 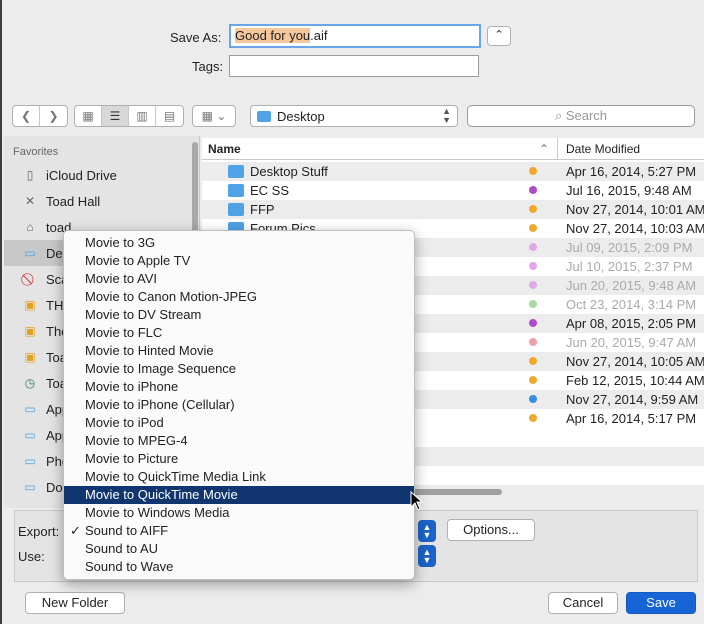 What do you see at coordinates (132, 386) in the screenshot?
I see `menu-item-label: Movie to iPhone` at bounding box center [132, 386].